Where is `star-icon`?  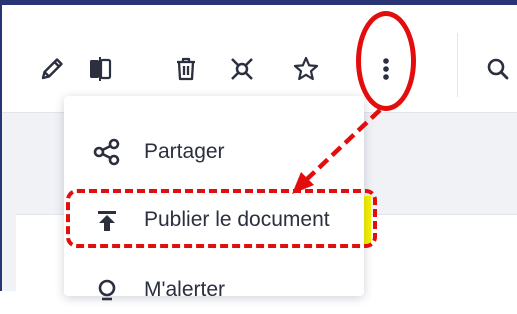
star-icon is located at coordinates (306, 68).